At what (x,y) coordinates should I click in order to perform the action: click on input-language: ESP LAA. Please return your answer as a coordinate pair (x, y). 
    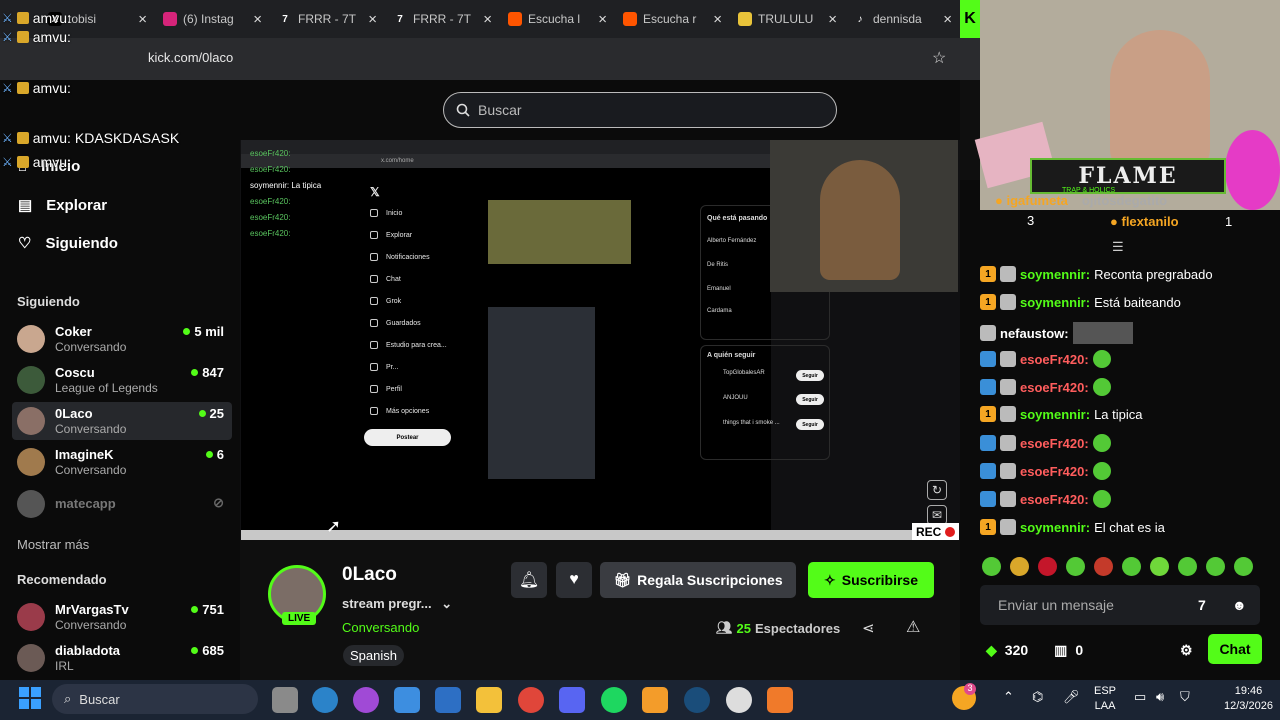
    Looking at the image, I should click on (1105, 699).